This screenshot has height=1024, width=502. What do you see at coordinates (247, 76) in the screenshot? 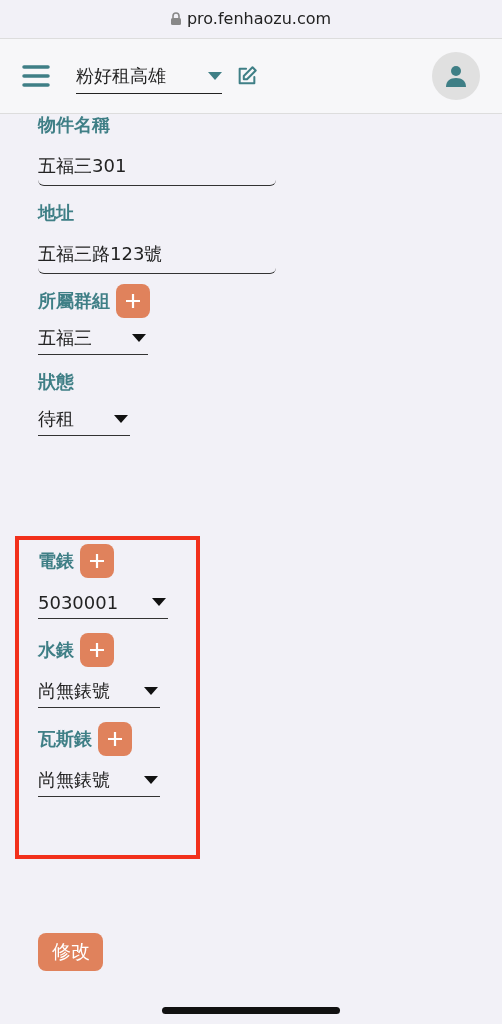
I see `edit-icon` at bounding box center [247, 76].